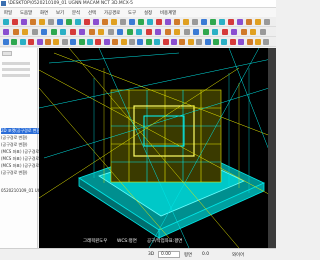  I want to click on panel-tab, so click(7, 53).